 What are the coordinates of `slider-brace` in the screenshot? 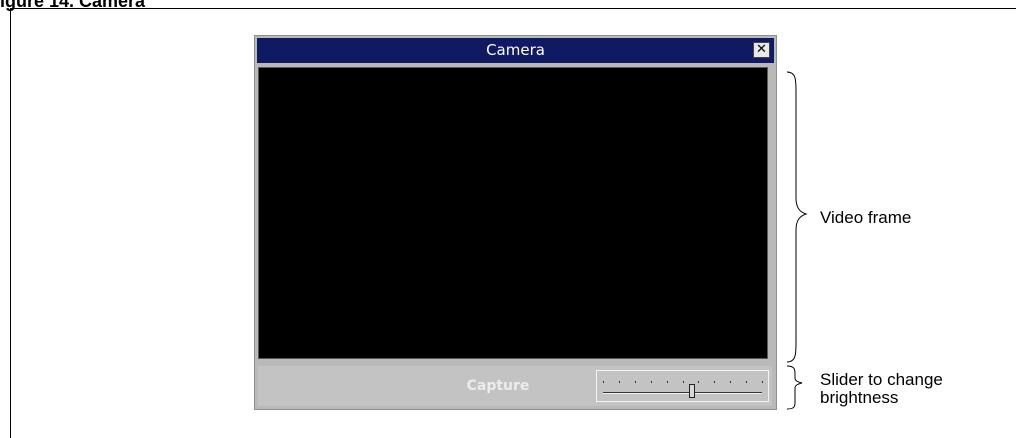 It's located at (794, 387).